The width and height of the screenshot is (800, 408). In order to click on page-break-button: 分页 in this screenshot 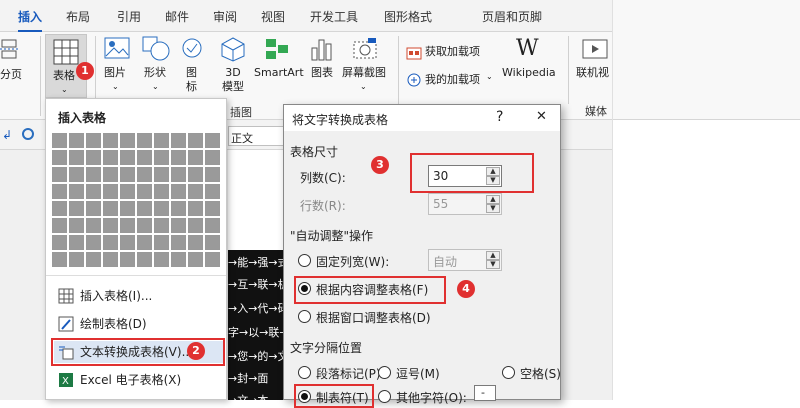, I will do `click(11, 75)`.